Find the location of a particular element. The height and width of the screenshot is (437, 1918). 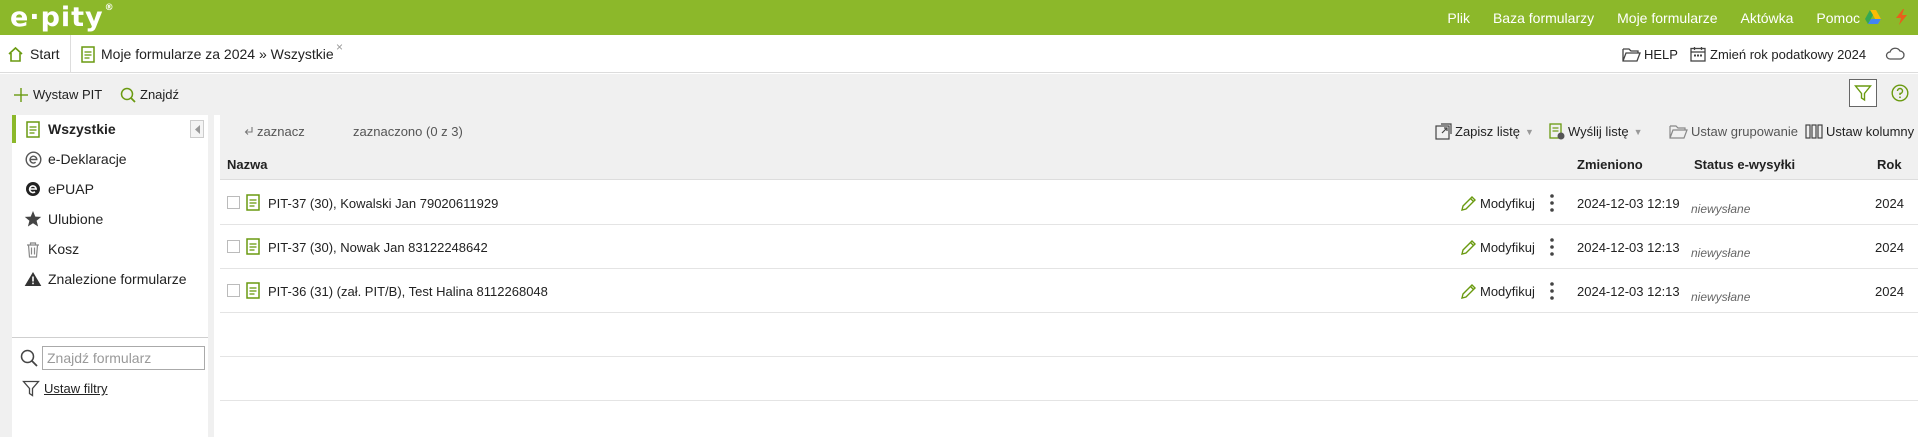

table-header: Nazwa Zmieniono Status e-wysyłki Rok is located at coordinates (1069, 164).